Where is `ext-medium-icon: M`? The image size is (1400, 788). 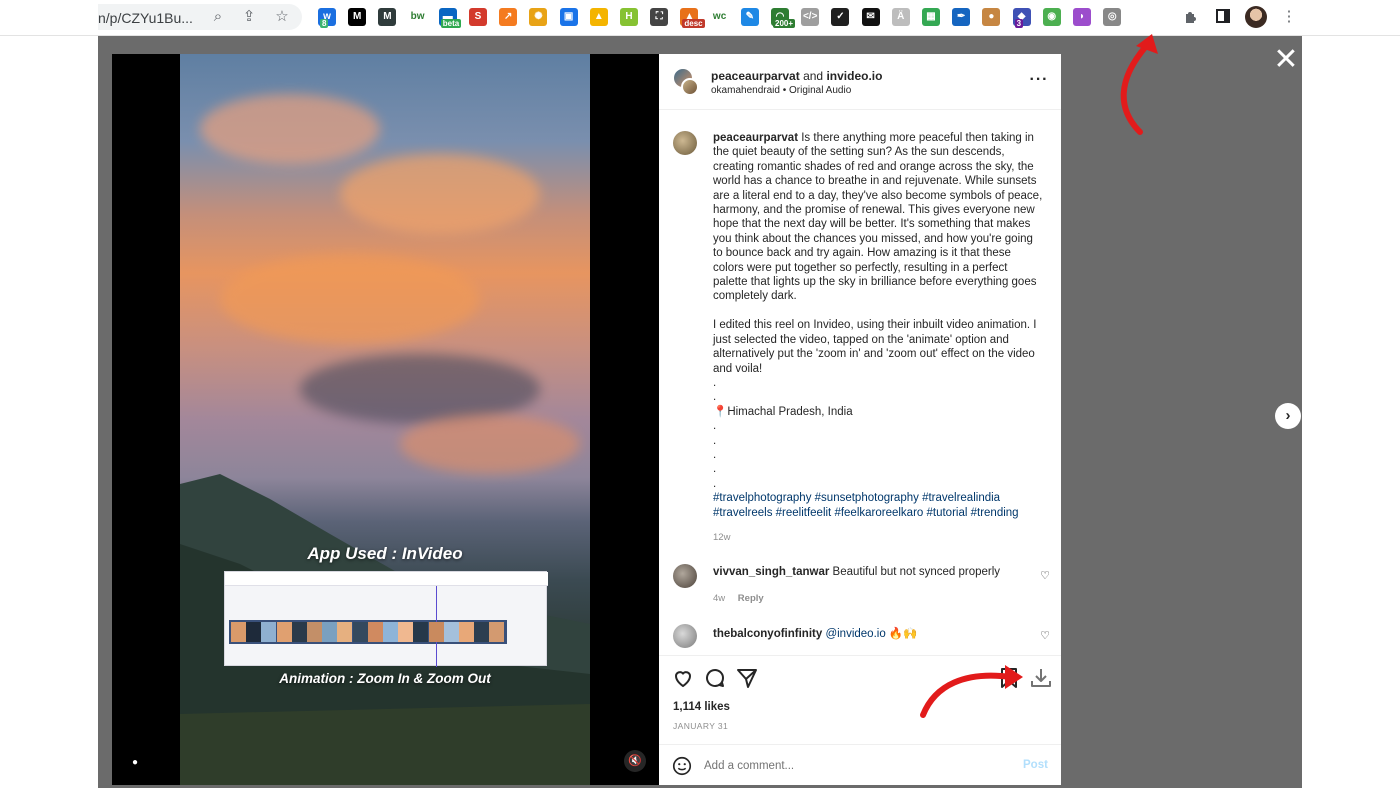 ext-medium-icon: M is located at coordinates (357, 17).